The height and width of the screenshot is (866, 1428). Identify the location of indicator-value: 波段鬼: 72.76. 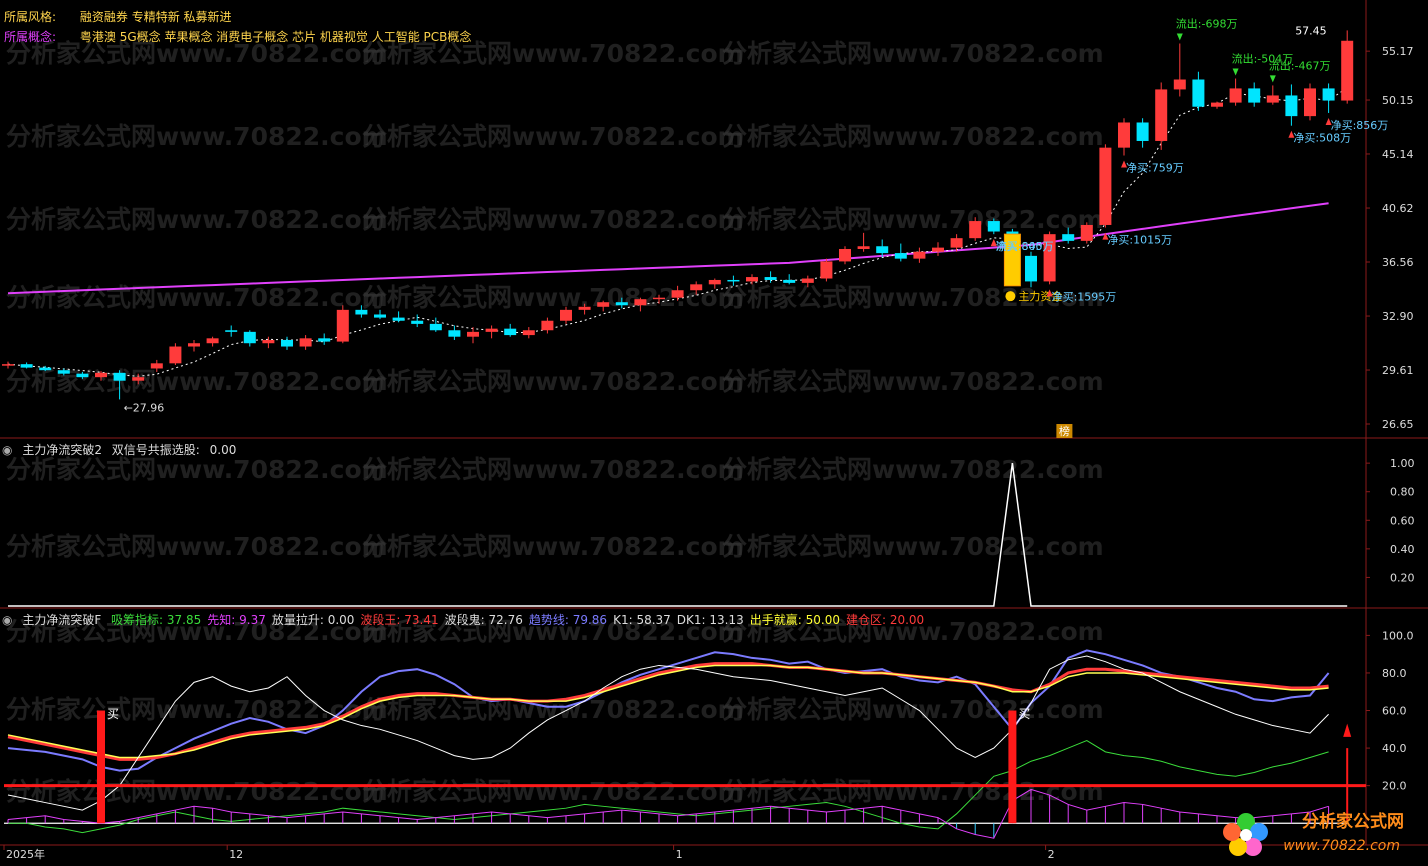
(483, 620).